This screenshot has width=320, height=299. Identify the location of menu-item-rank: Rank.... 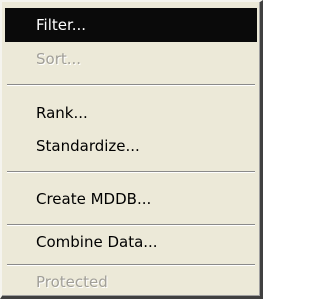
(131, 113).